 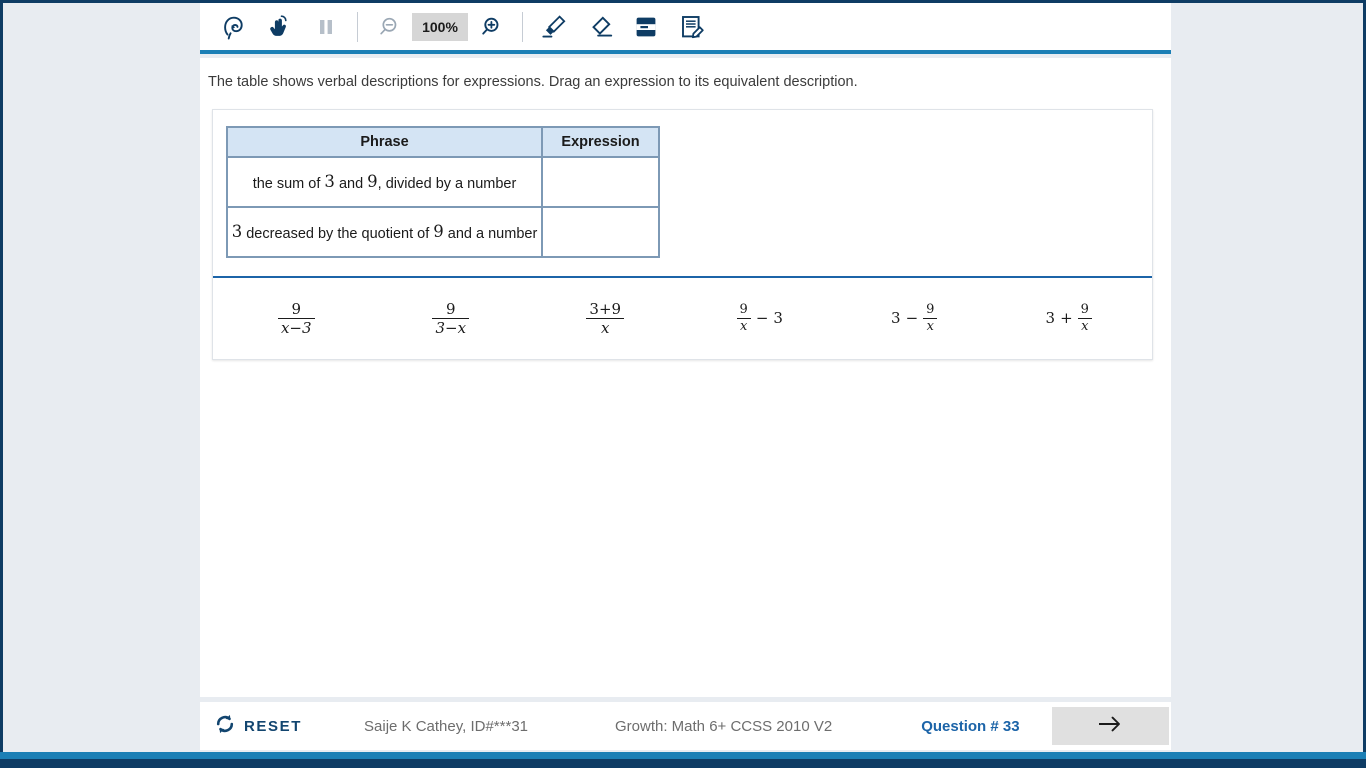 I want to click on phrase-segment: and, so click(x=351, y=184).